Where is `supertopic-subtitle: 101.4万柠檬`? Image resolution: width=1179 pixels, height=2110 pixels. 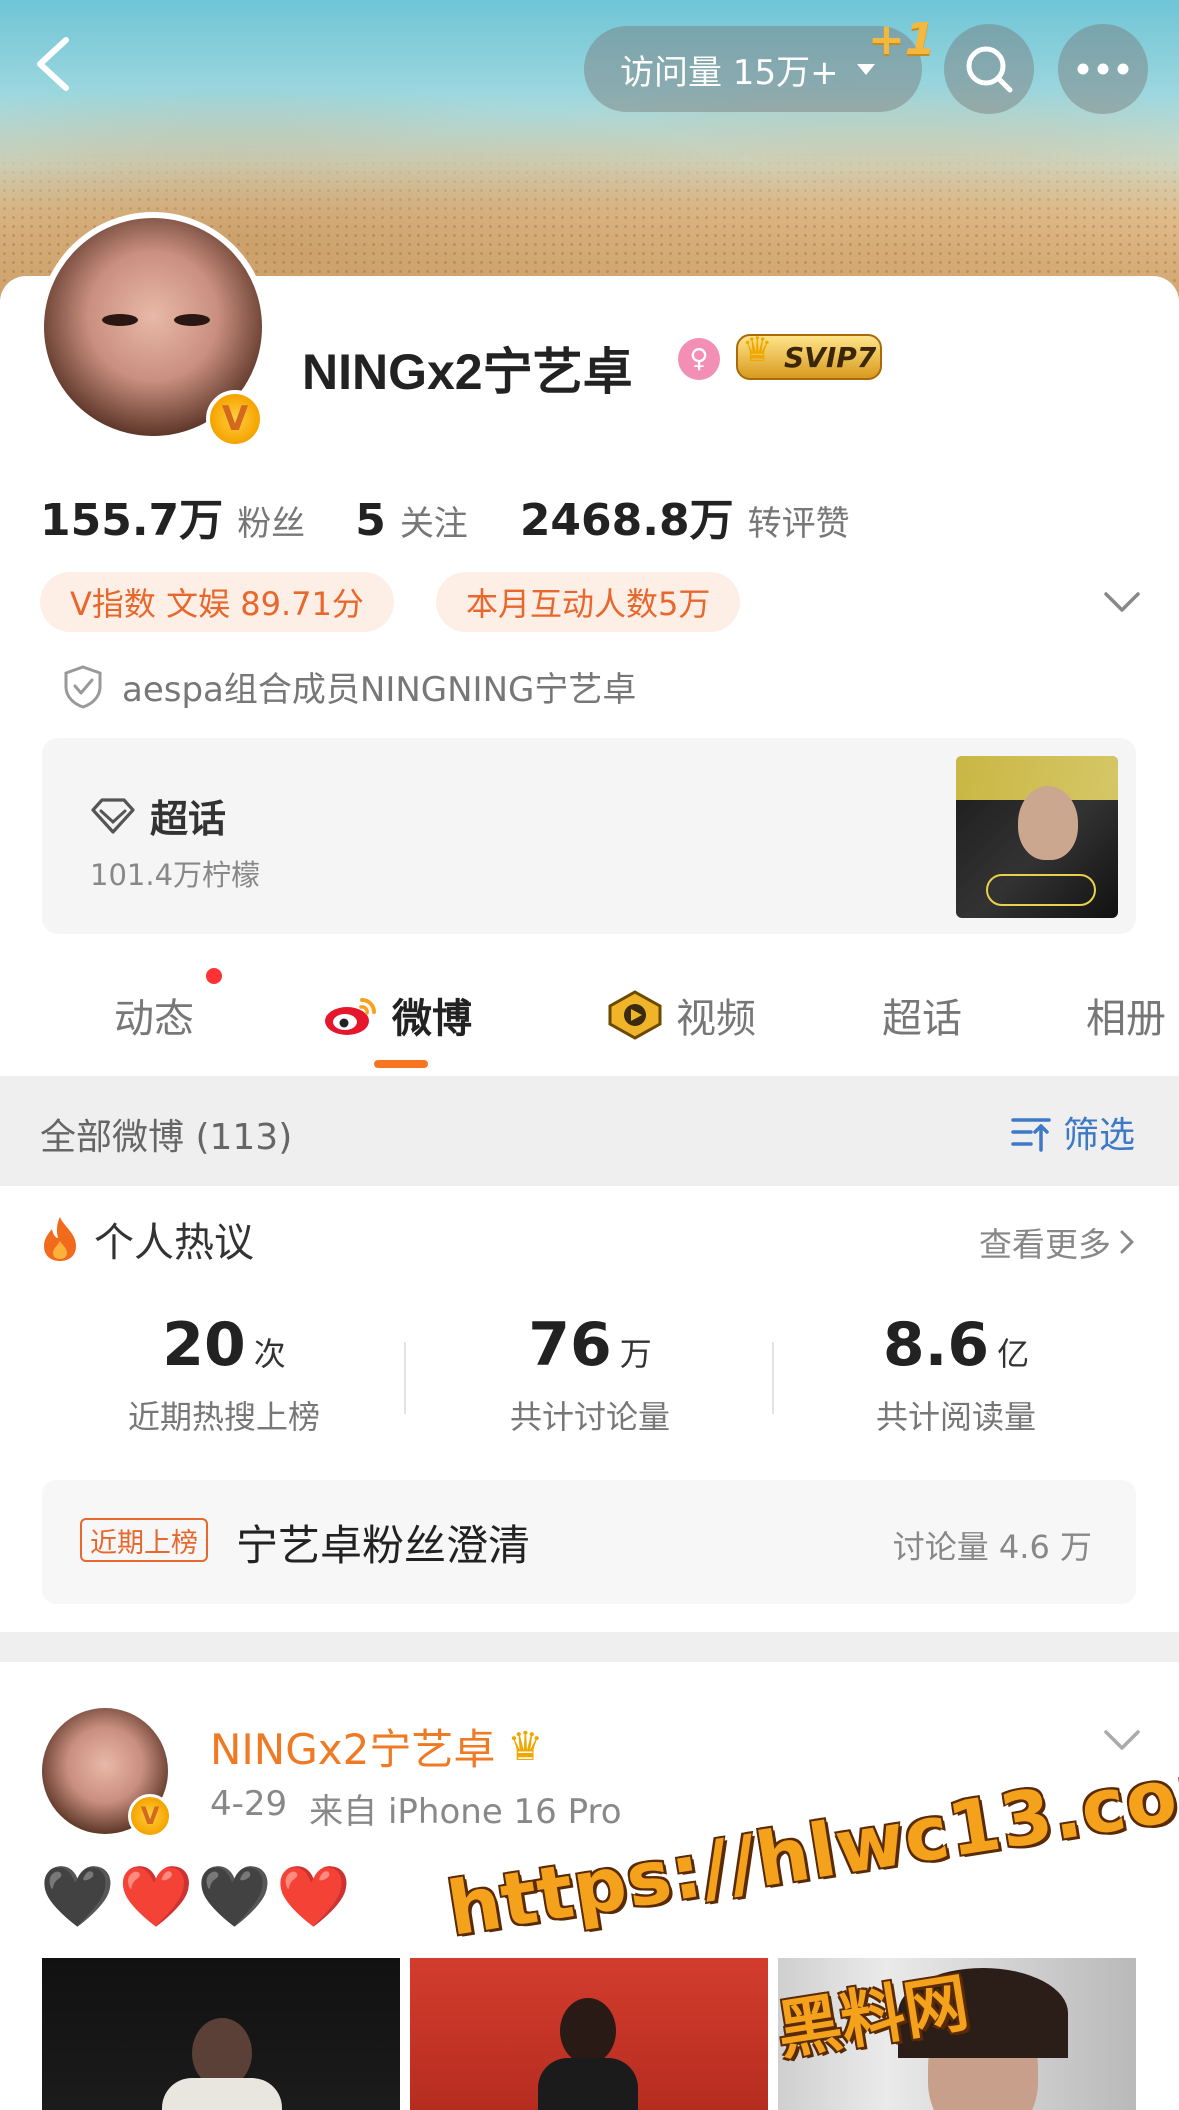
supertopic-subtitle: 101.4万柠檬 is located at coordinates (175, 875).